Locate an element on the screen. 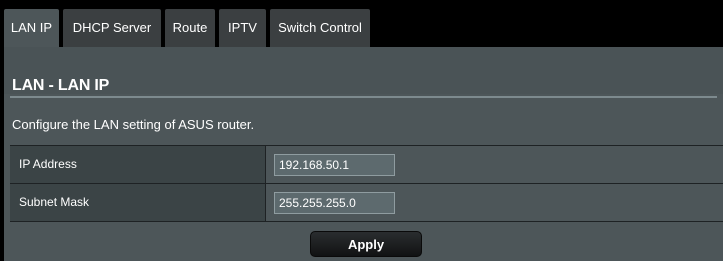 Image resolution: width=723 pixels, height=261 pixels. table-row: Subnet Mask is located at coordinates (366, 203).